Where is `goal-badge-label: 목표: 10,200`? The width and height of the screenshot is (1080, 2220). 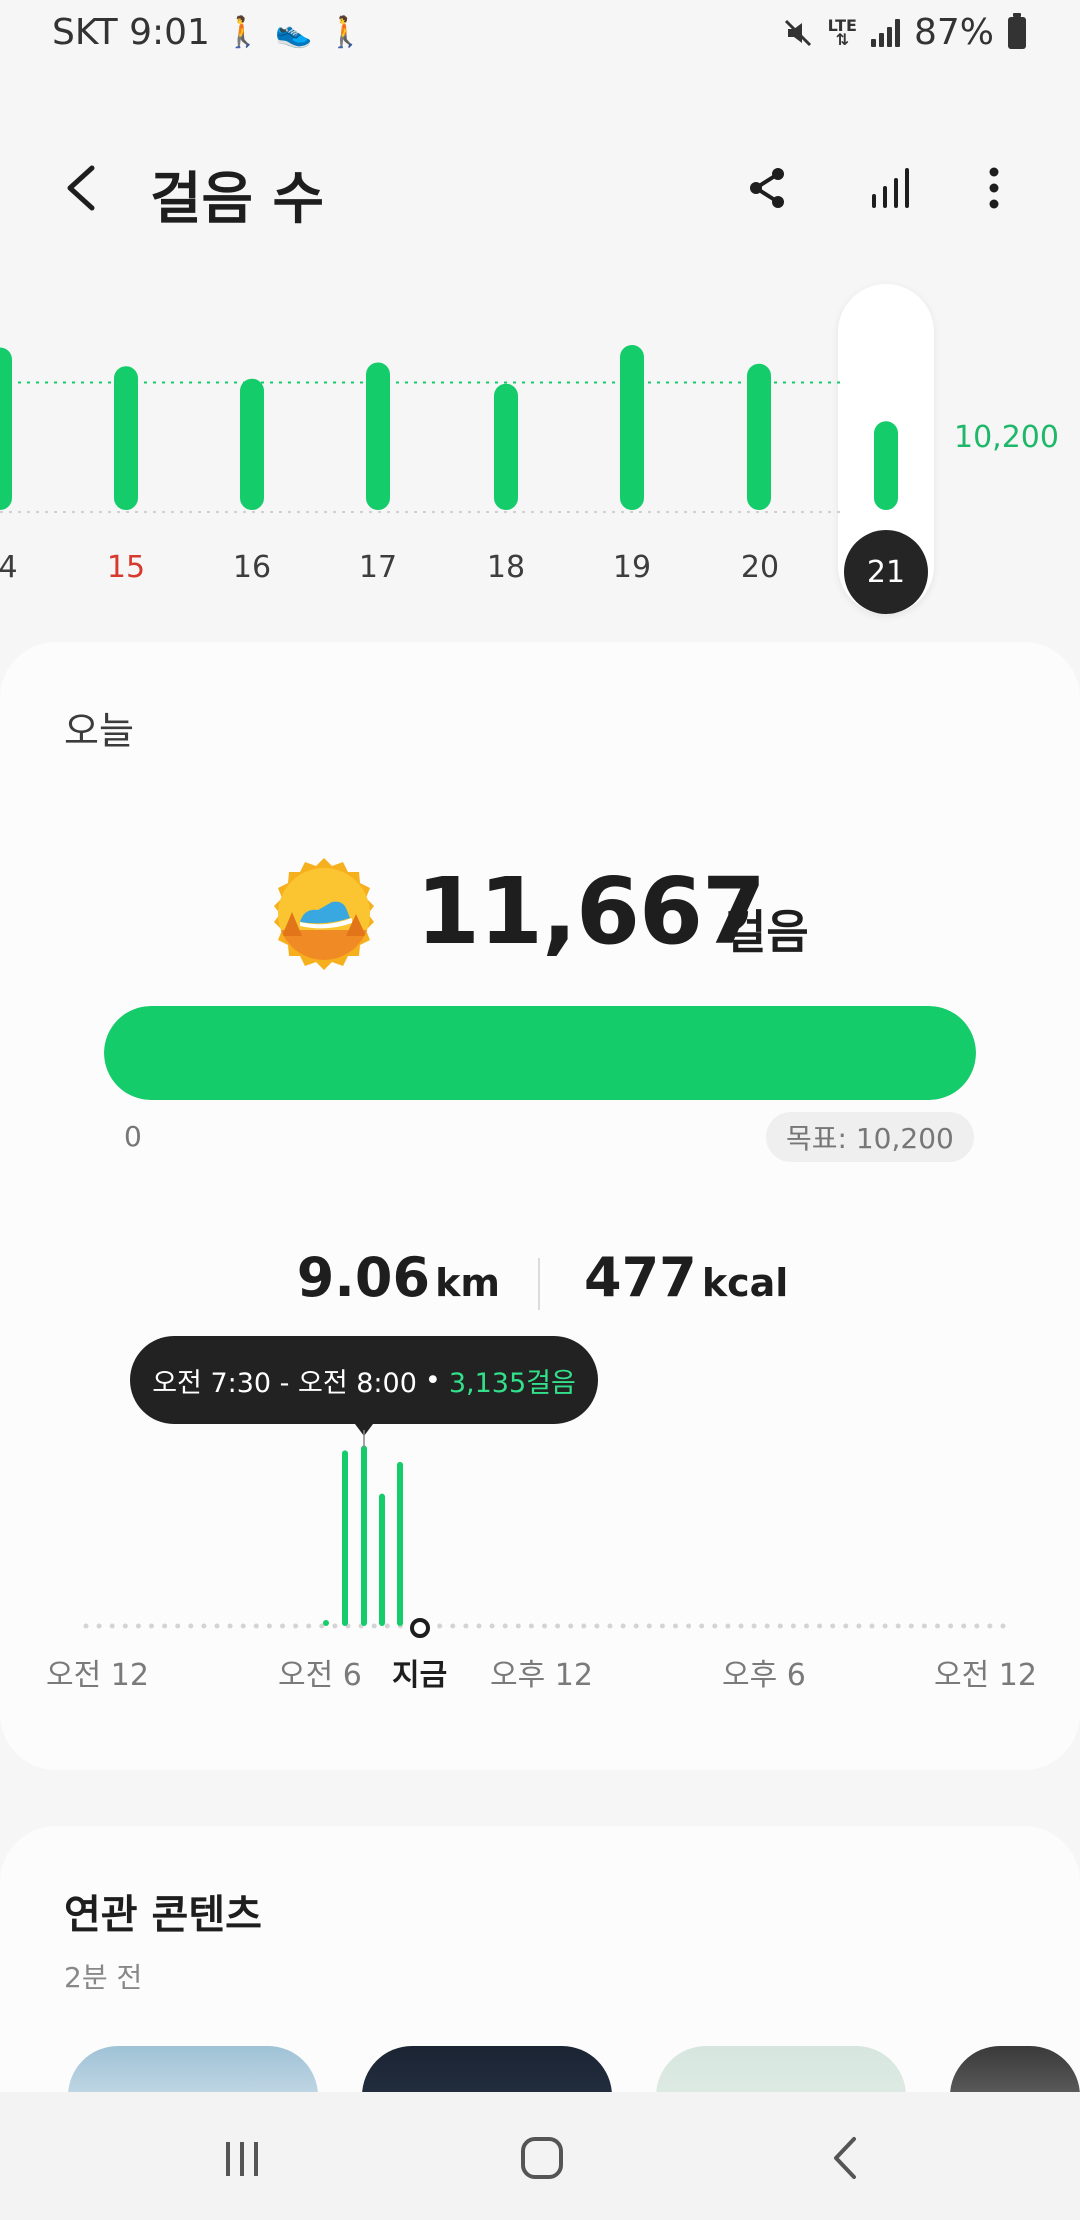
goal-badge-label: 목표: 10,200 is located at coordinates (870, 1138).